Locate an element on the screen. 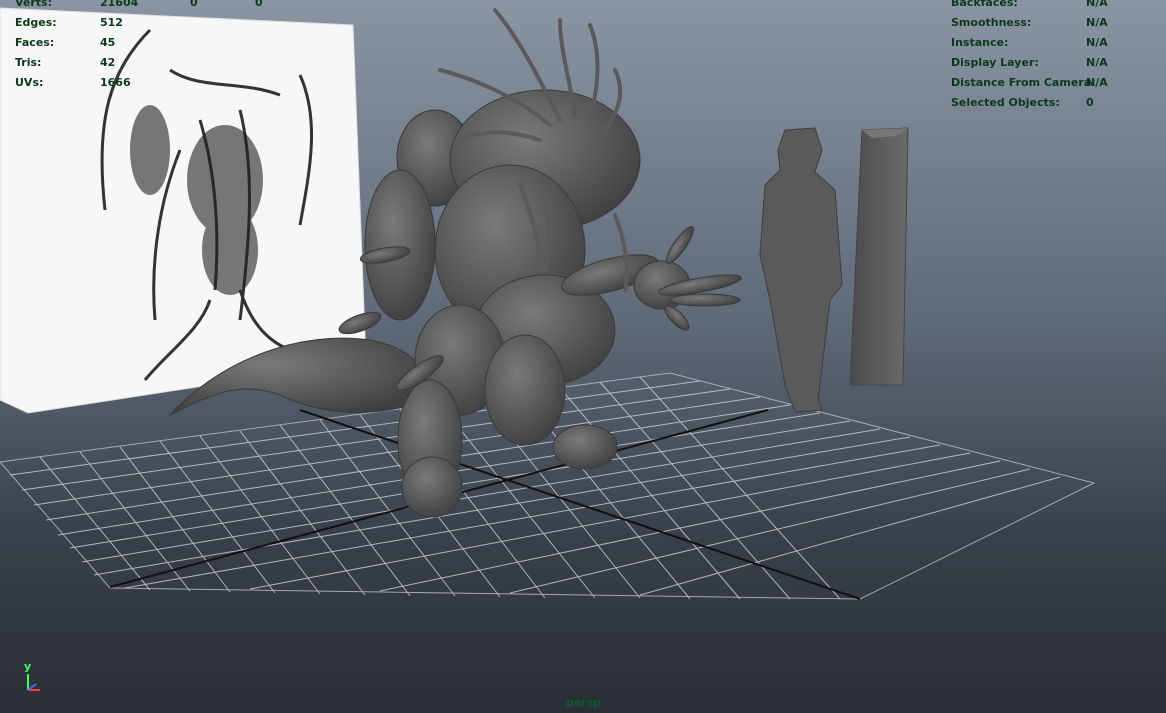  hud-value: 21604 is located at coordinates (119, 4).